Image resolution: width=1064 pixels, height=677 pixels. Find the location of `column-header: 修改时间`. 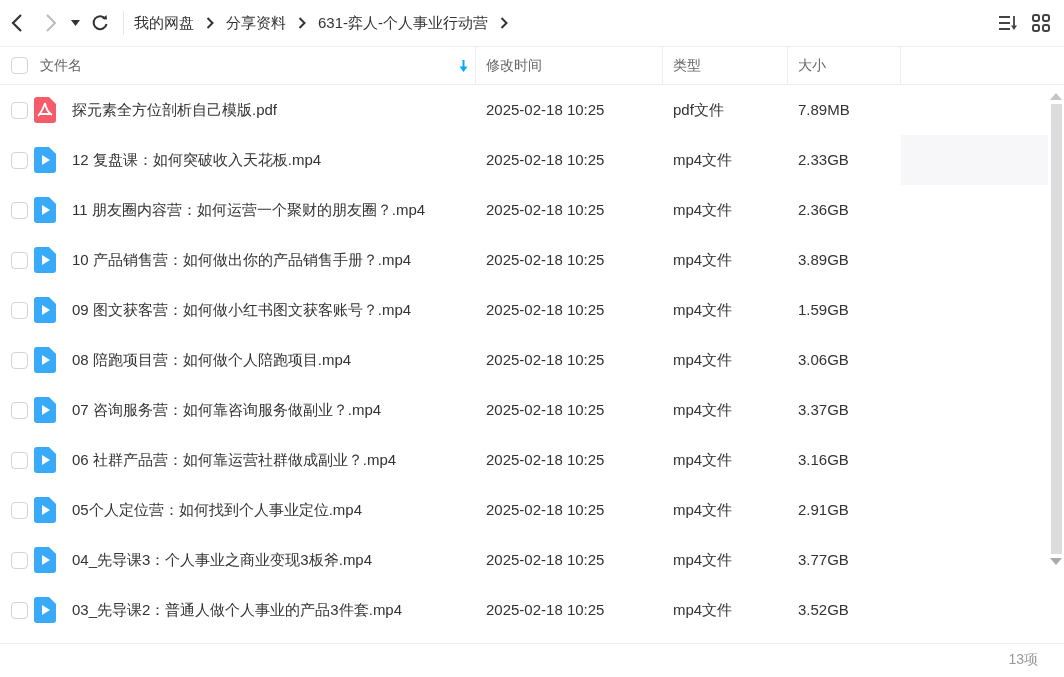

column-header: 修改时间 is located at coordinates (569, 65).